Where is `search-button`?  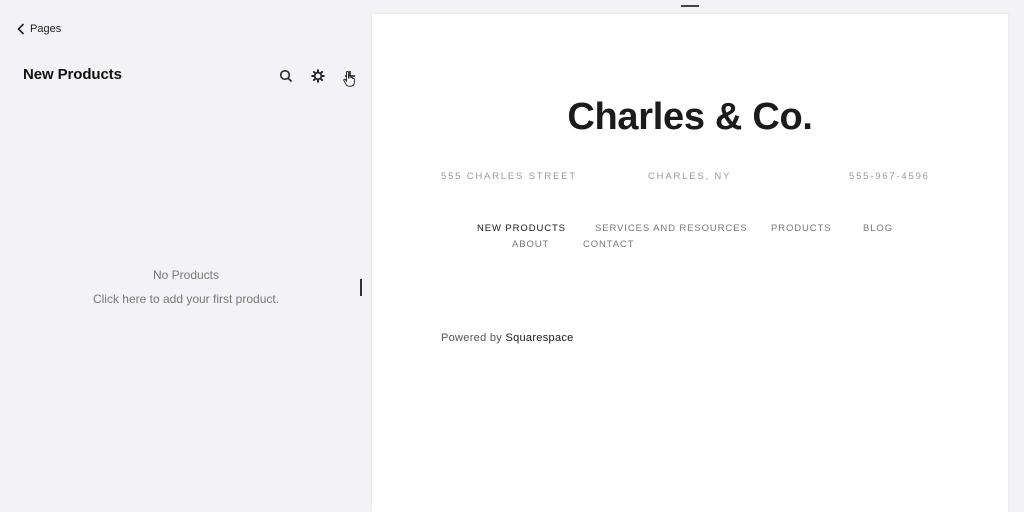
search-button is located at coordinates (286, 76).